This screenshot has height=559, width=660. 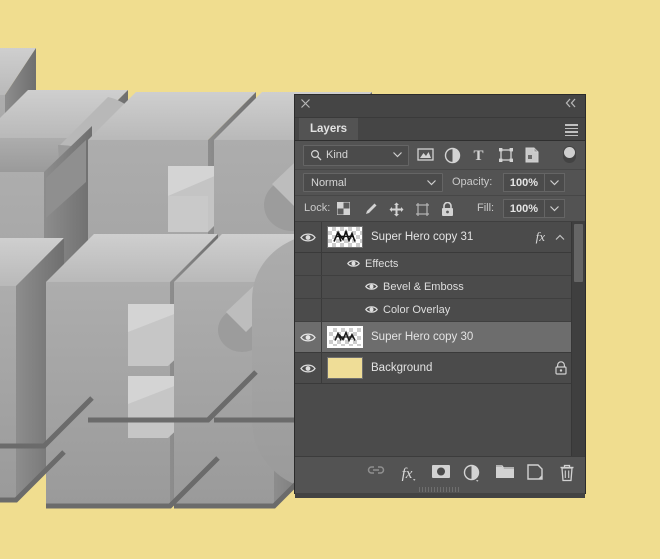 I want to click on new-fill-adjustment-layer-icon, so click(x=472, y=473).